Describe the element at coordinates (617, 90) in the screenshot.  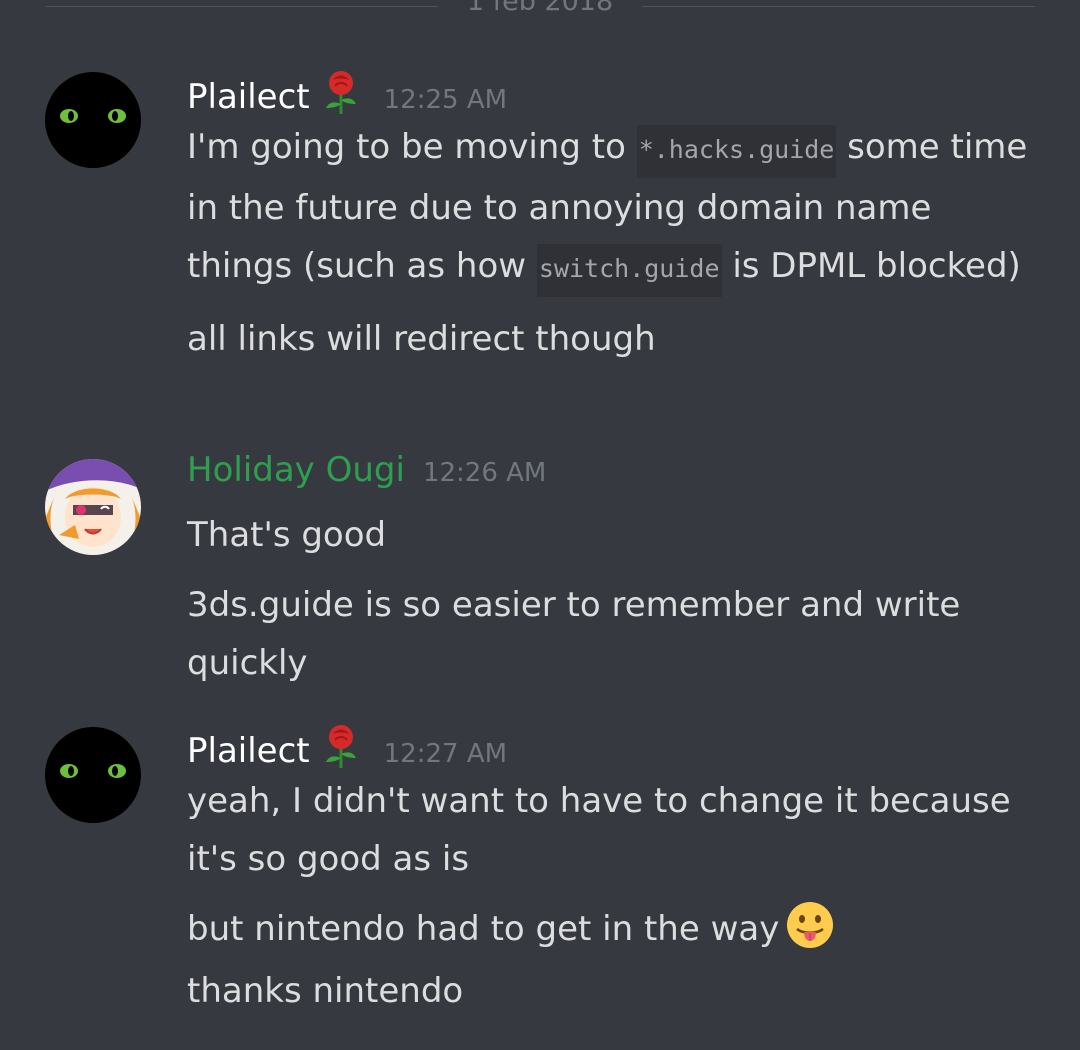
I see `message-header: Plailect 12:25 AM` at that location.